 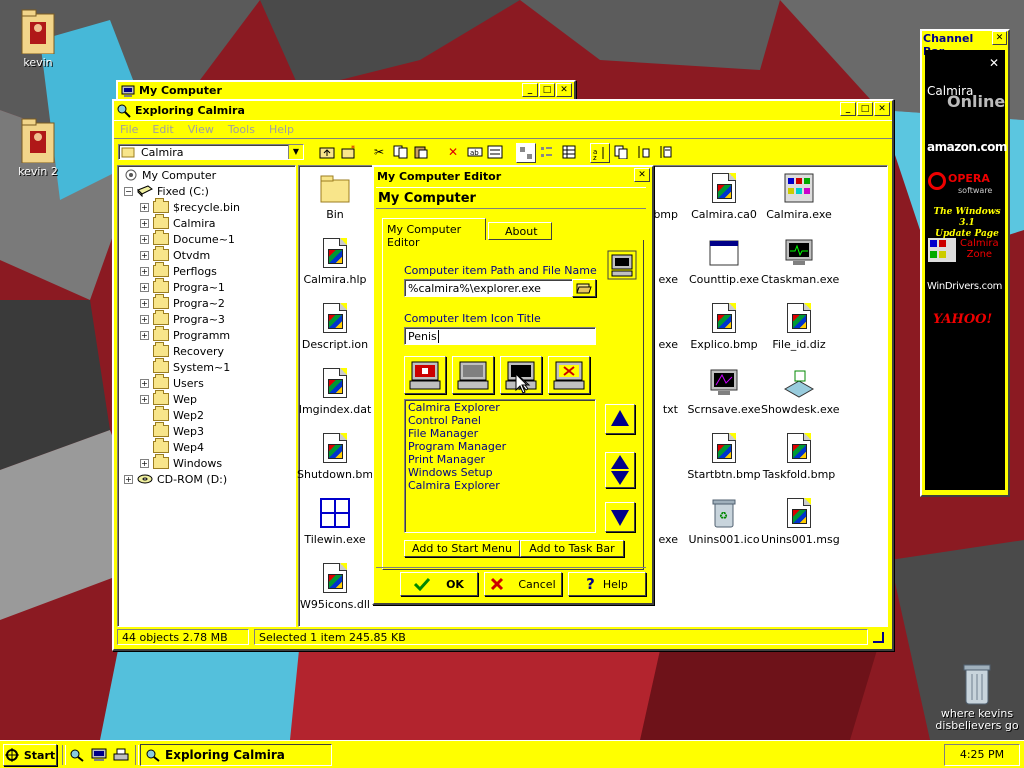 What do you see at coordinates (800, 391) in the screenshot?
I see `file-item: Showdesk.exe` at bounding box center [800, 391].